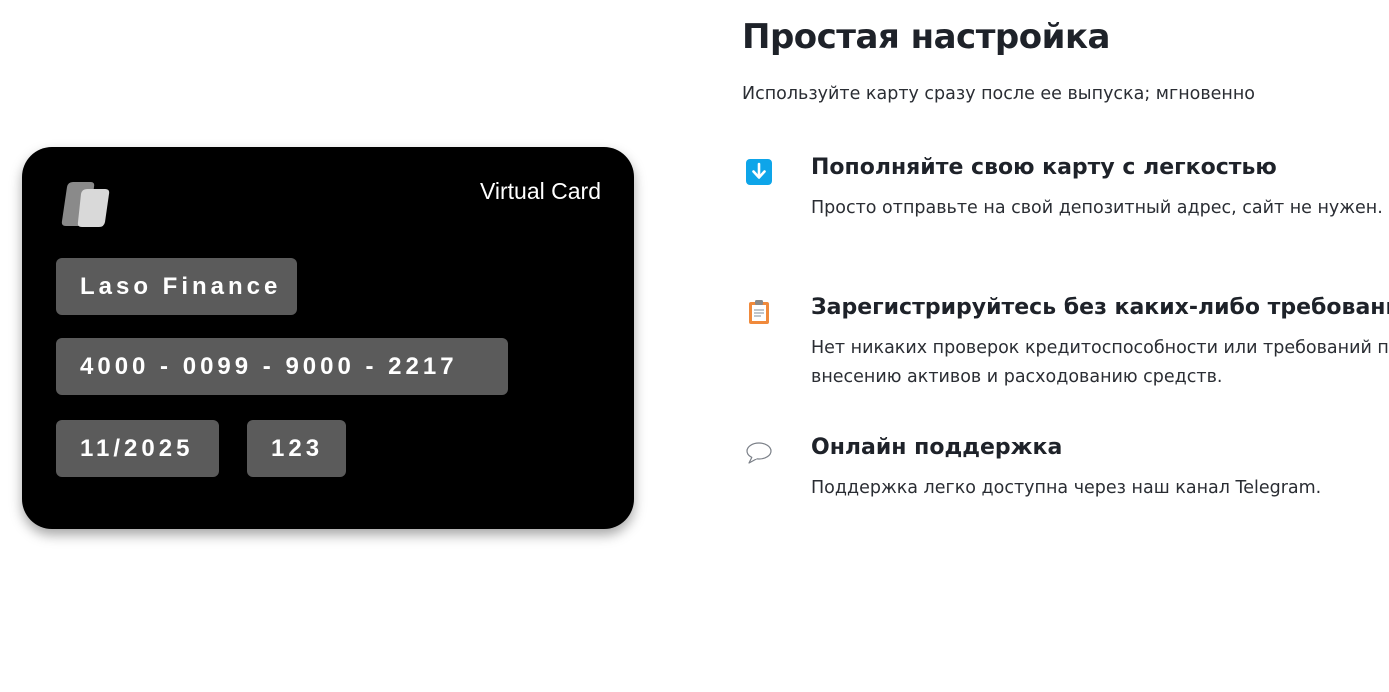 This screenshot has width=1389, height=692. What do you see at coordinates (759, 172) in the screenshot?
I see `down-arrow-icon` at bounding box center [759, 172].